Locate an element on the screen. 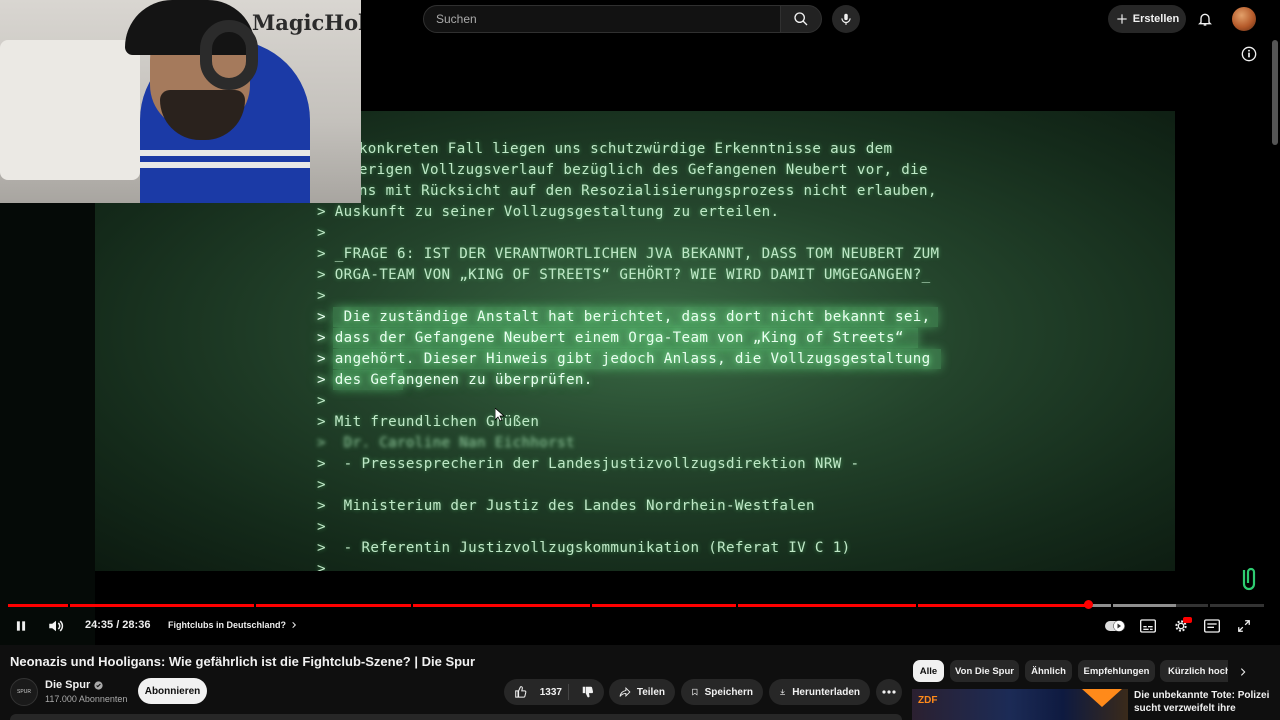  create-label: Erstellen is located at coordinates (1156, 19).